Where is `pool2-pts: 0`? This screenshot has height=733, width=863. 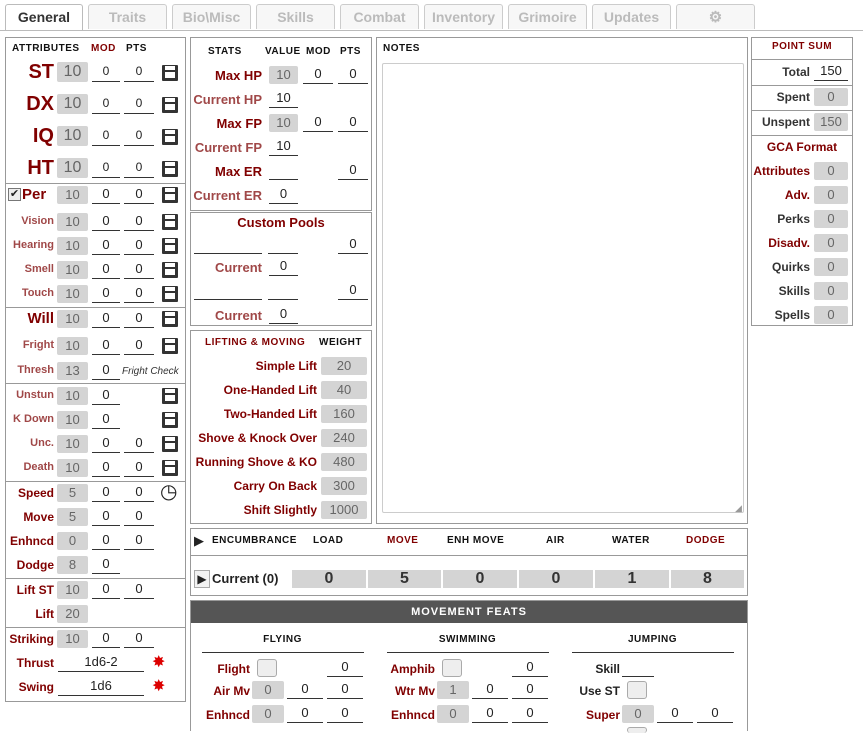 pool2-pts: 0 is located at coordinates (353, 291).